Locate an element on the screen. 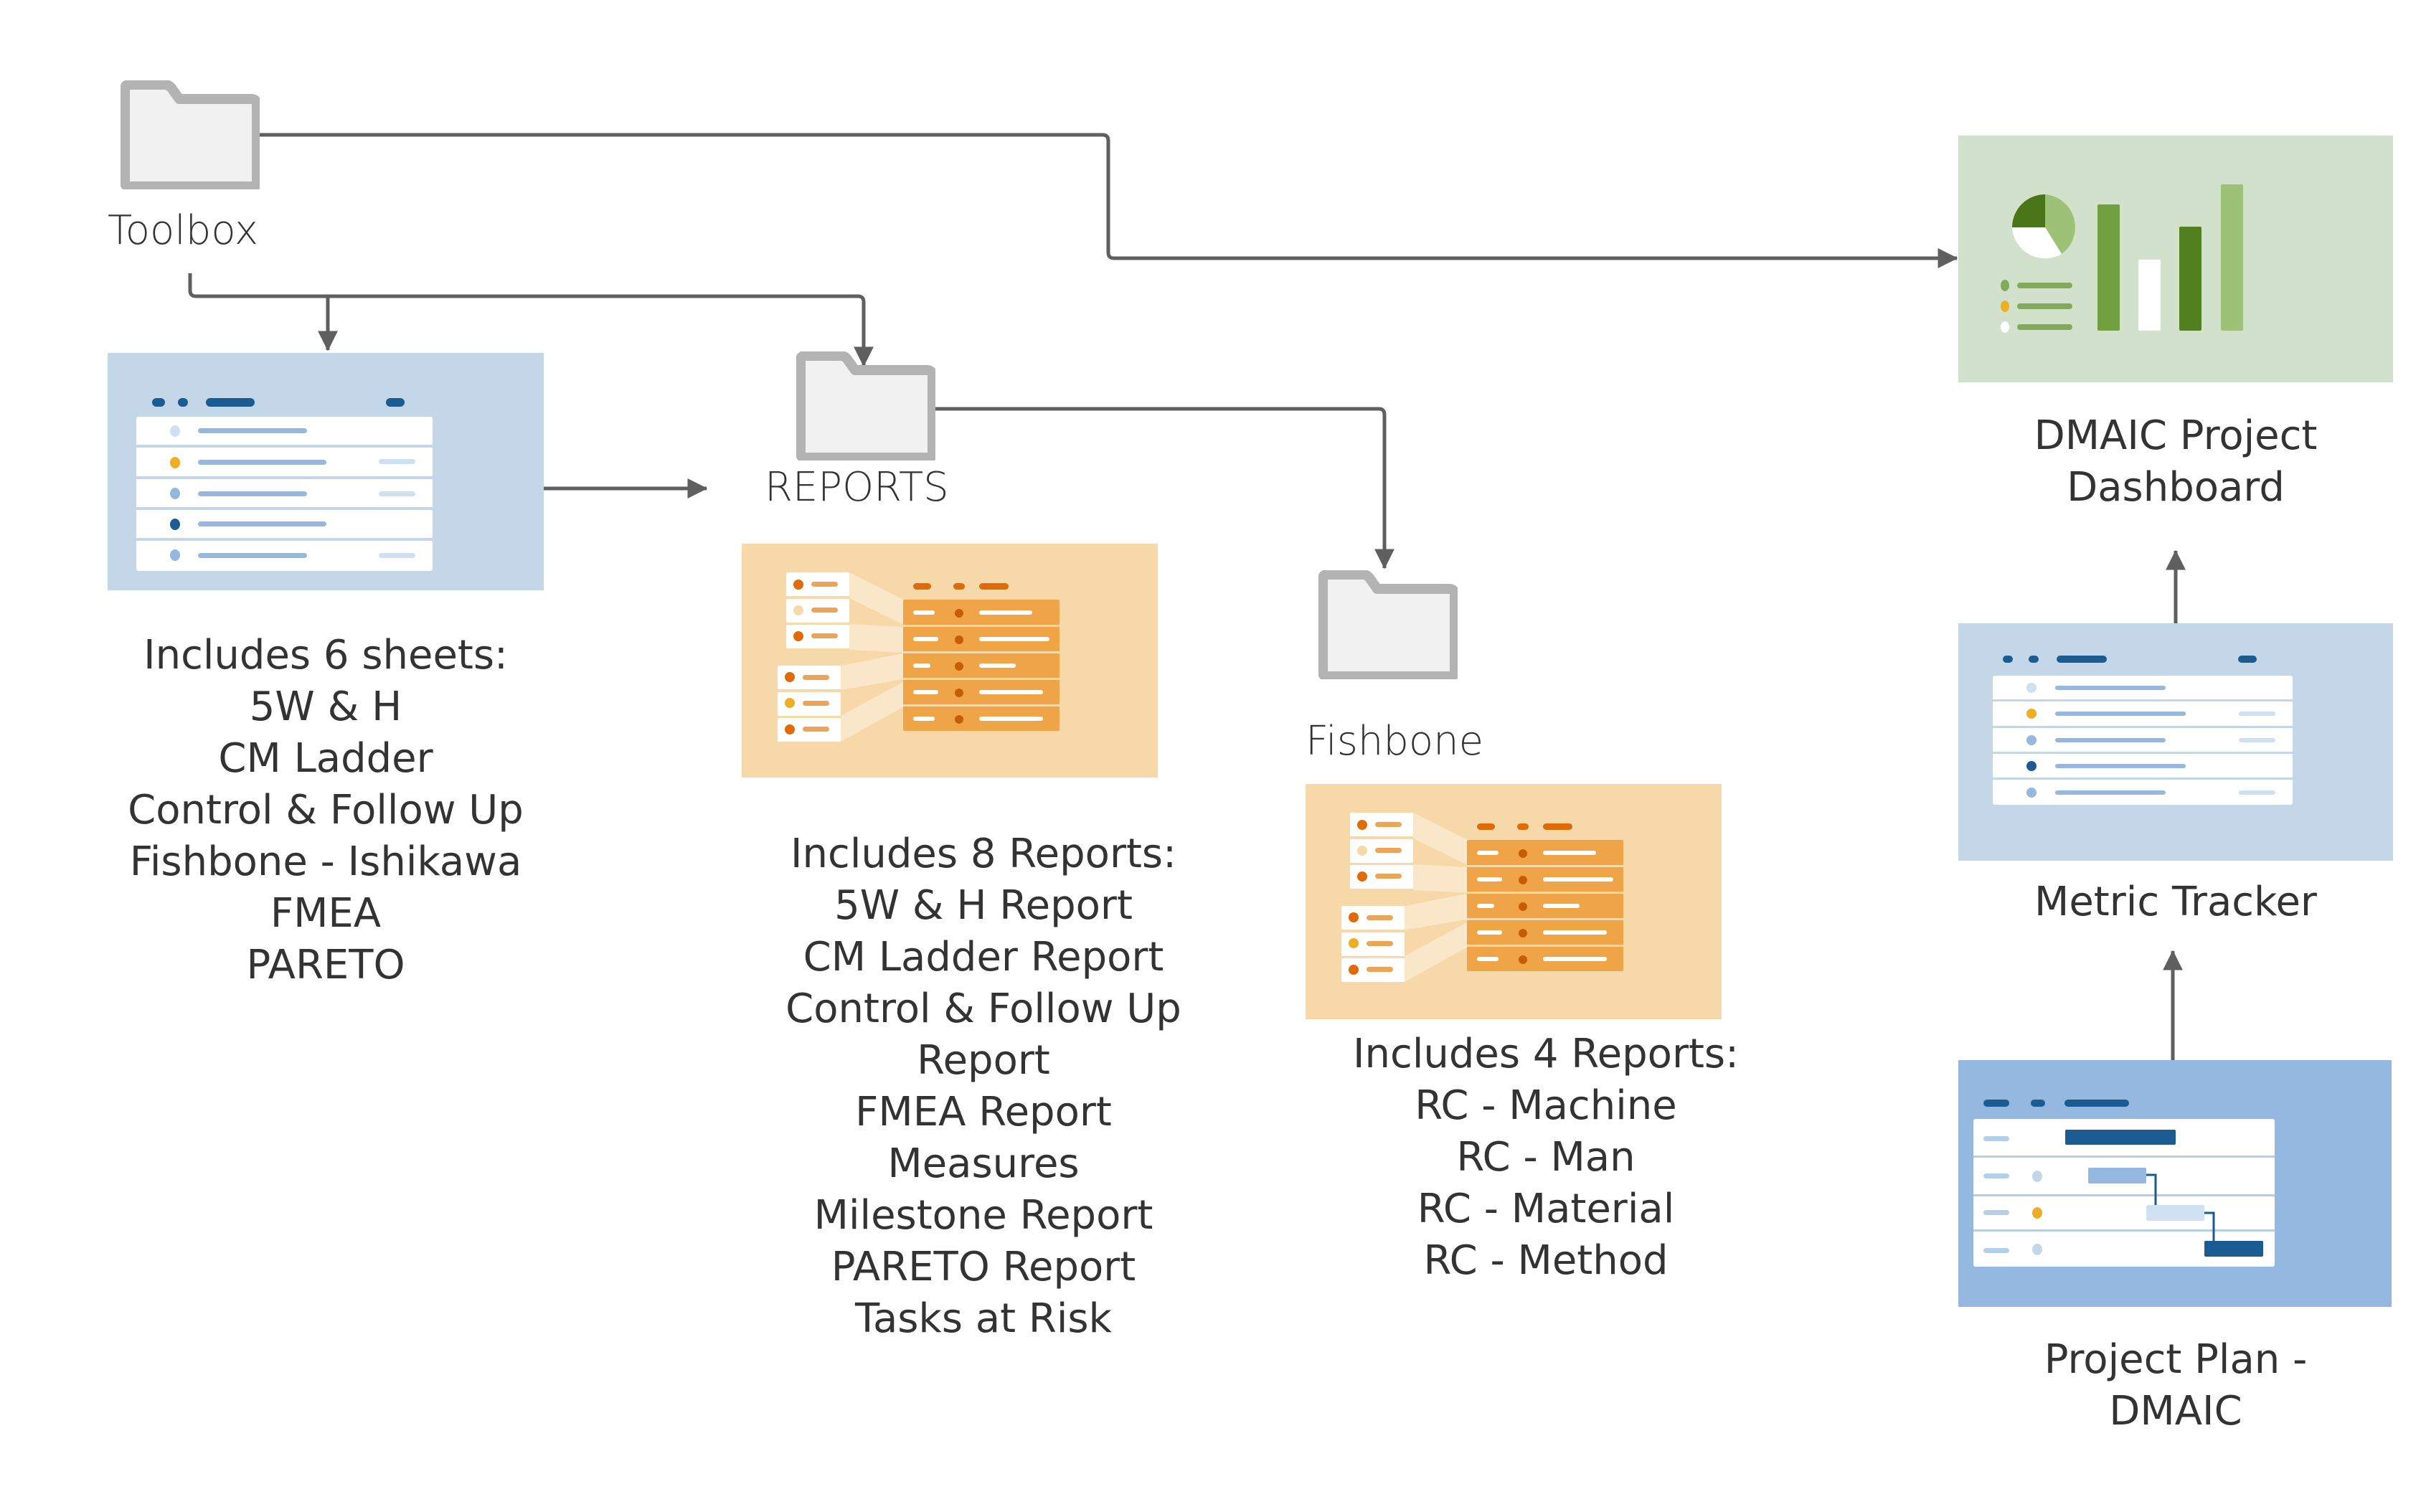  dashboard-icon is located at coordinates (2122, 258).